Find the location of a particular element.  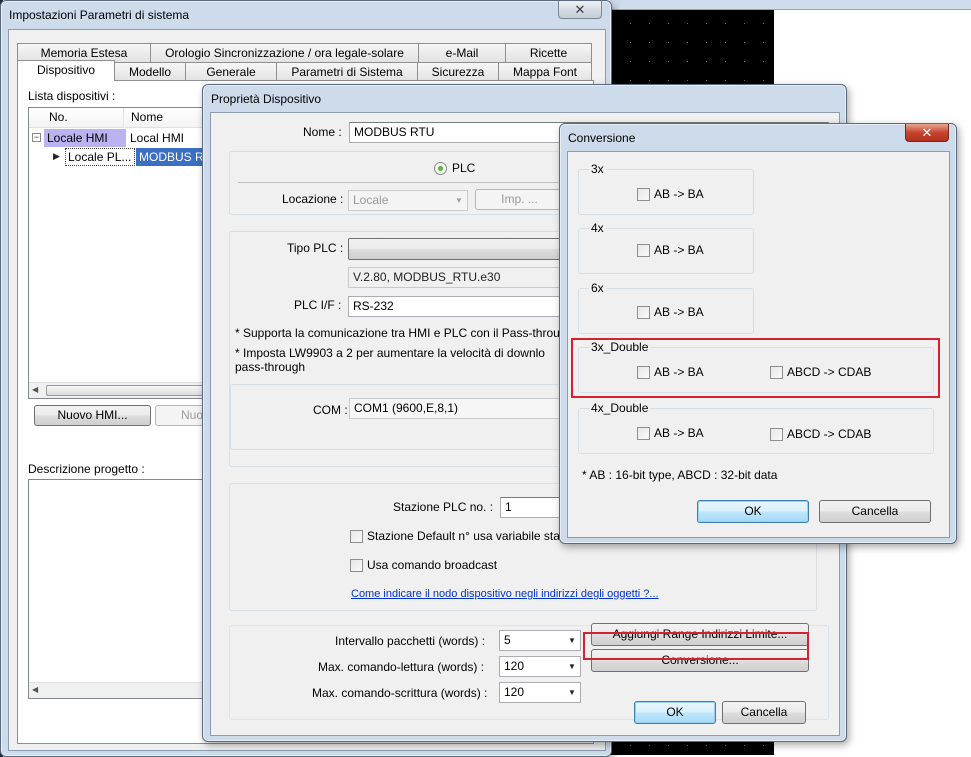

checkbox-3x-ab-ba-label: AB -> BA is located at coordinates (679, 194).